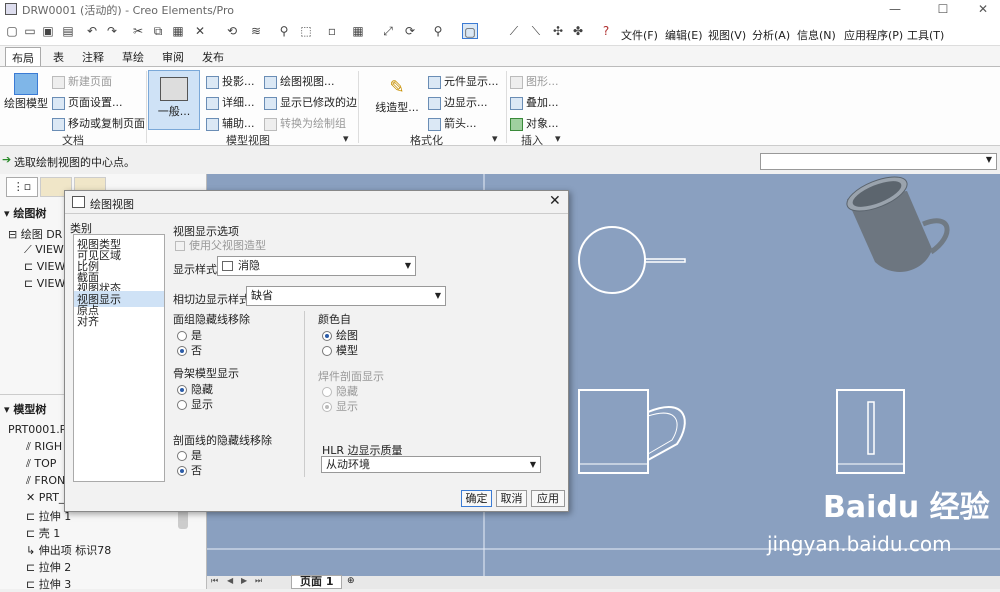  What do you see at coordinates (220, 245) in the screenshot?
I see `use-parent-checkbox: 使用父视图造型` at bounding box center [220, 245].